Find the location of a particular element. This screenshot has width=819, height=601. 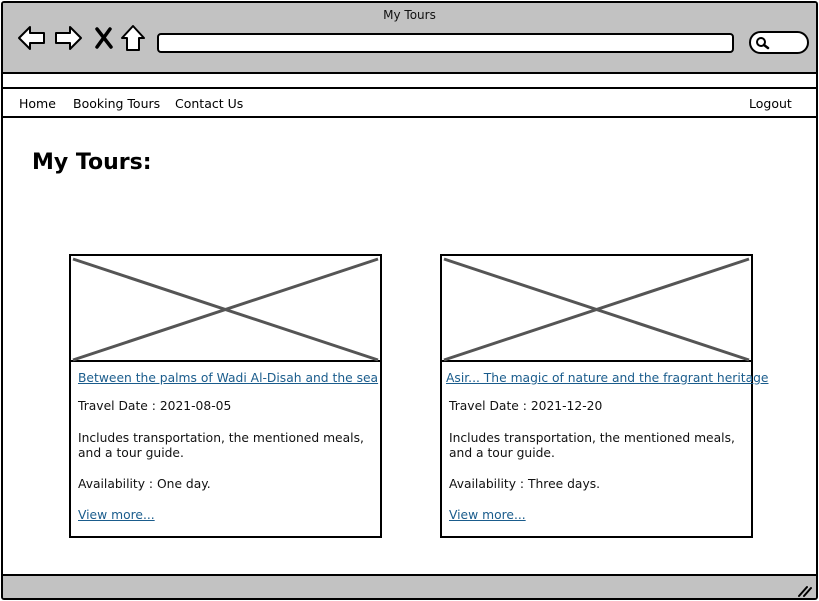

browser-toolbar: My Tours is located at coordinates (409, 38).